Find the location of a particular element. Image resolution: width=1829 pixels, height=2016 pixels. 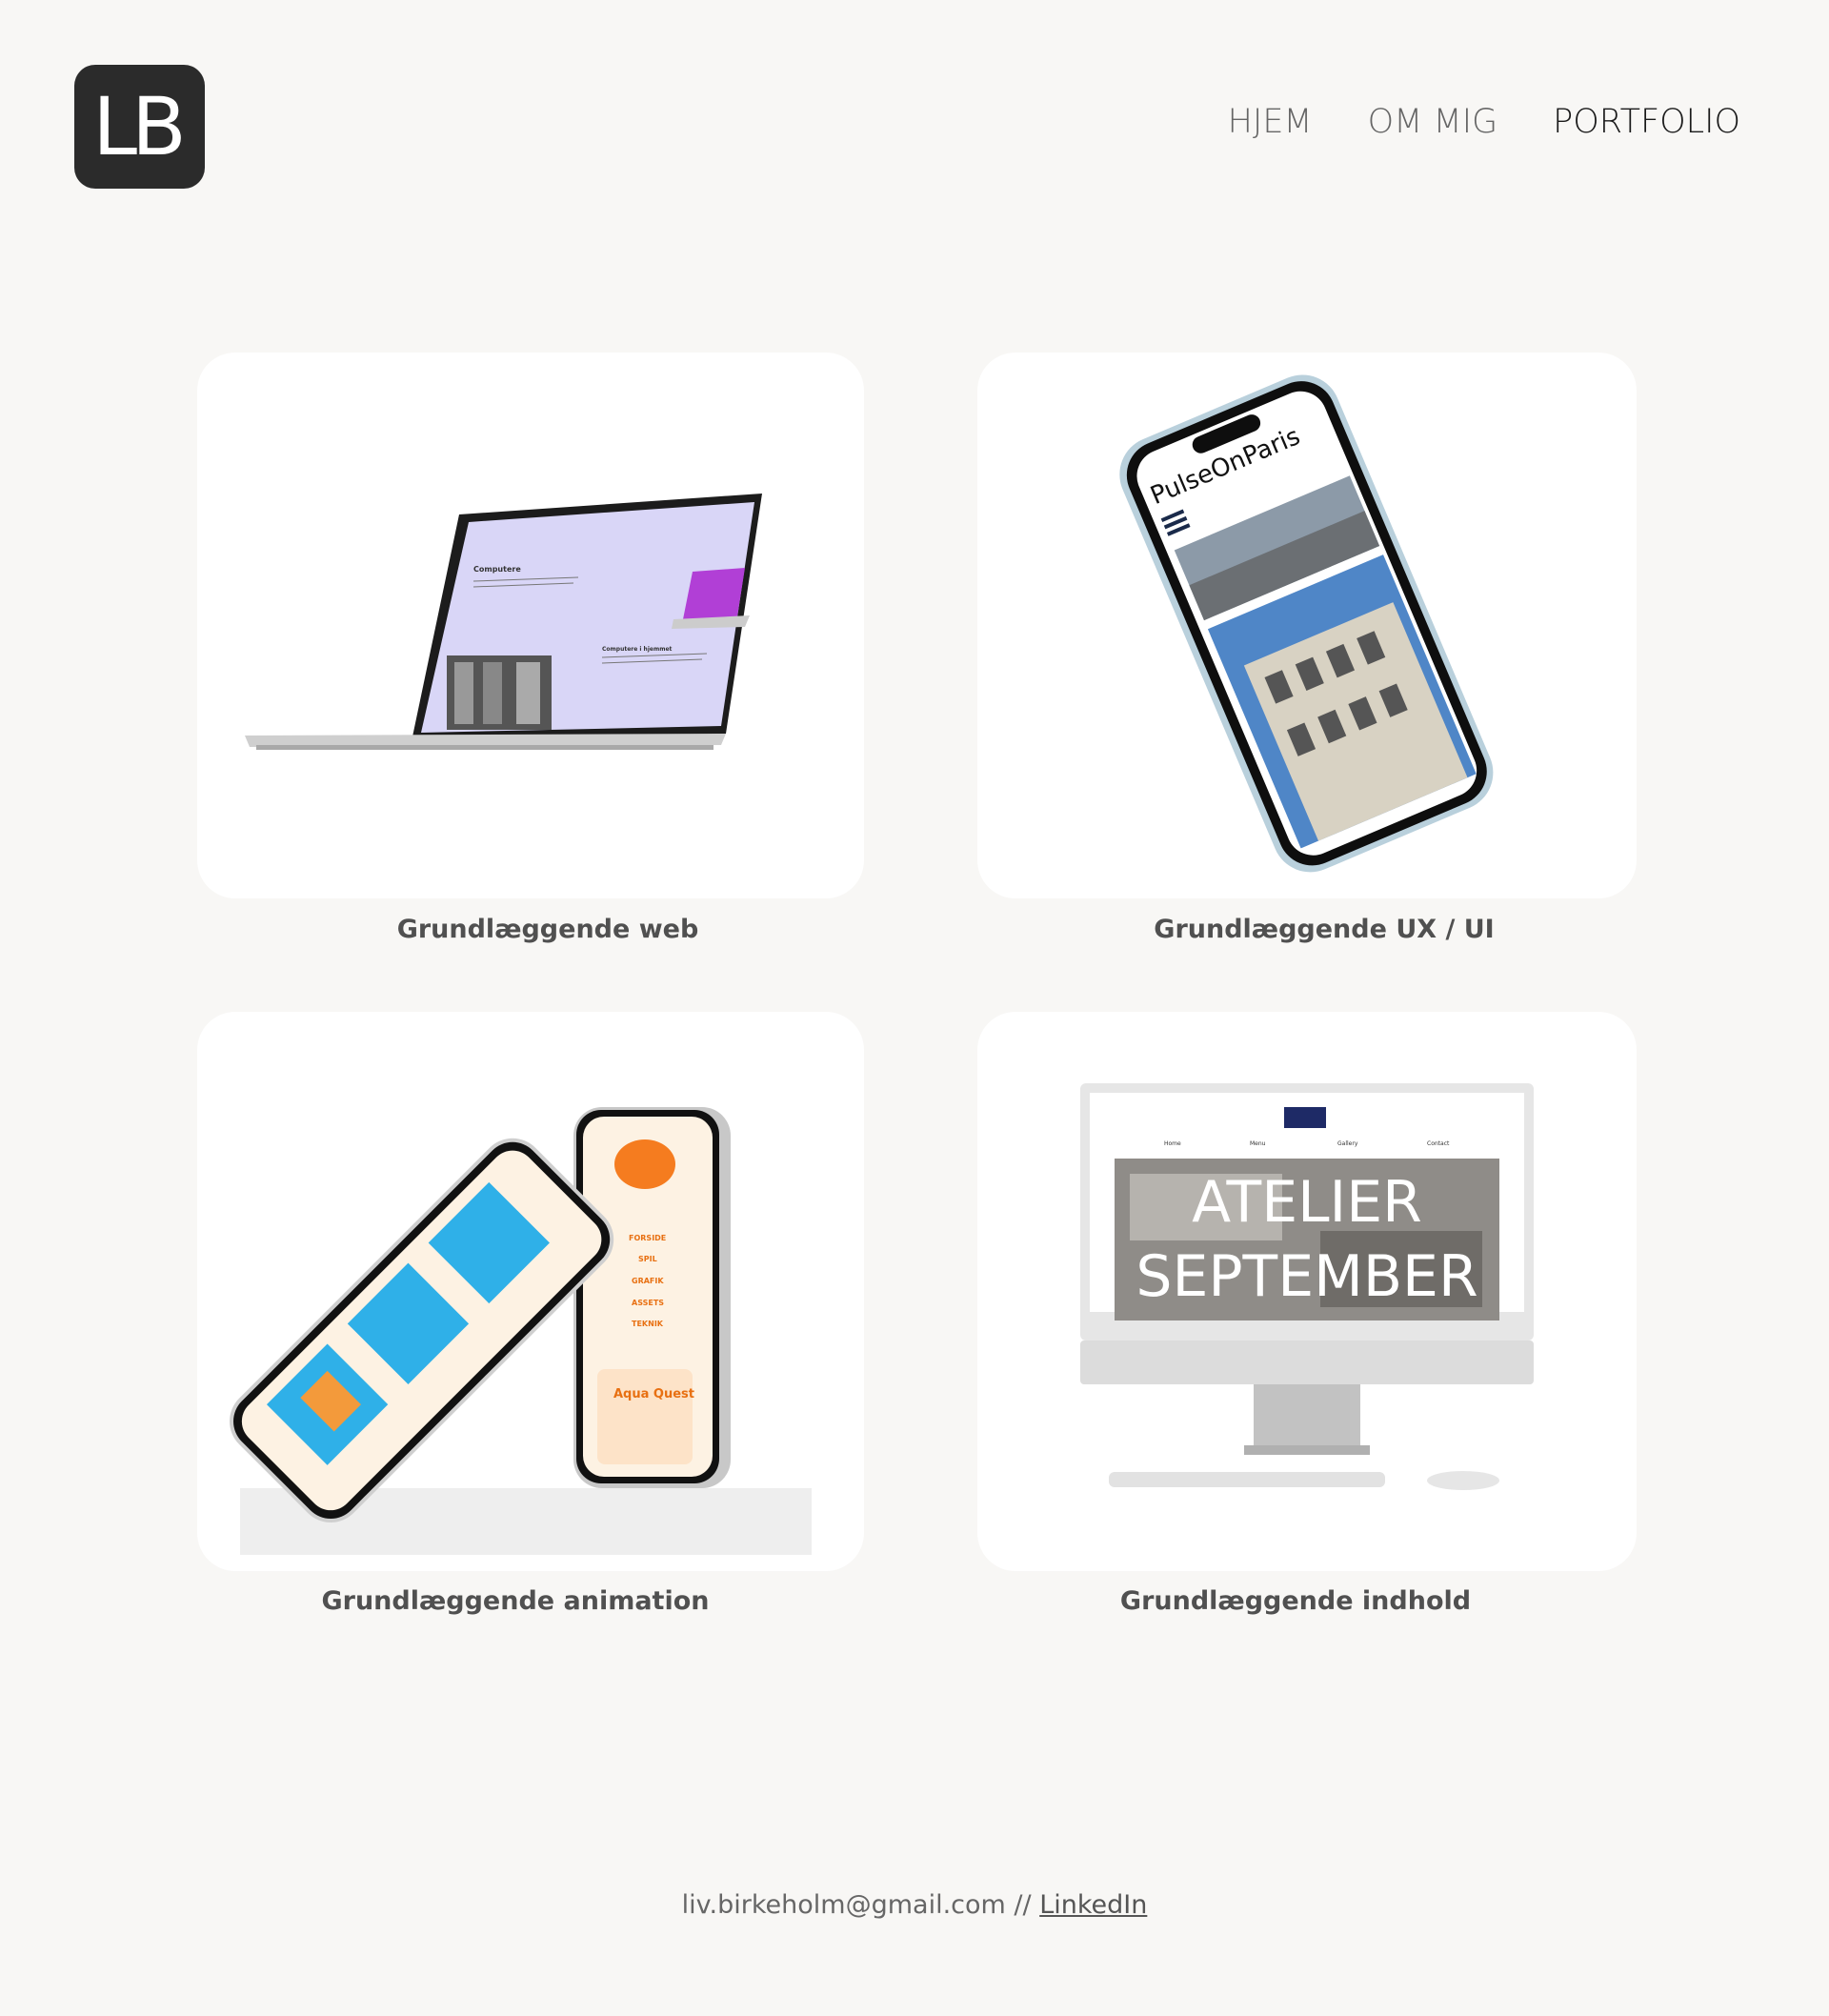

mock-heading: Computere is located at coordinates (497, 569).